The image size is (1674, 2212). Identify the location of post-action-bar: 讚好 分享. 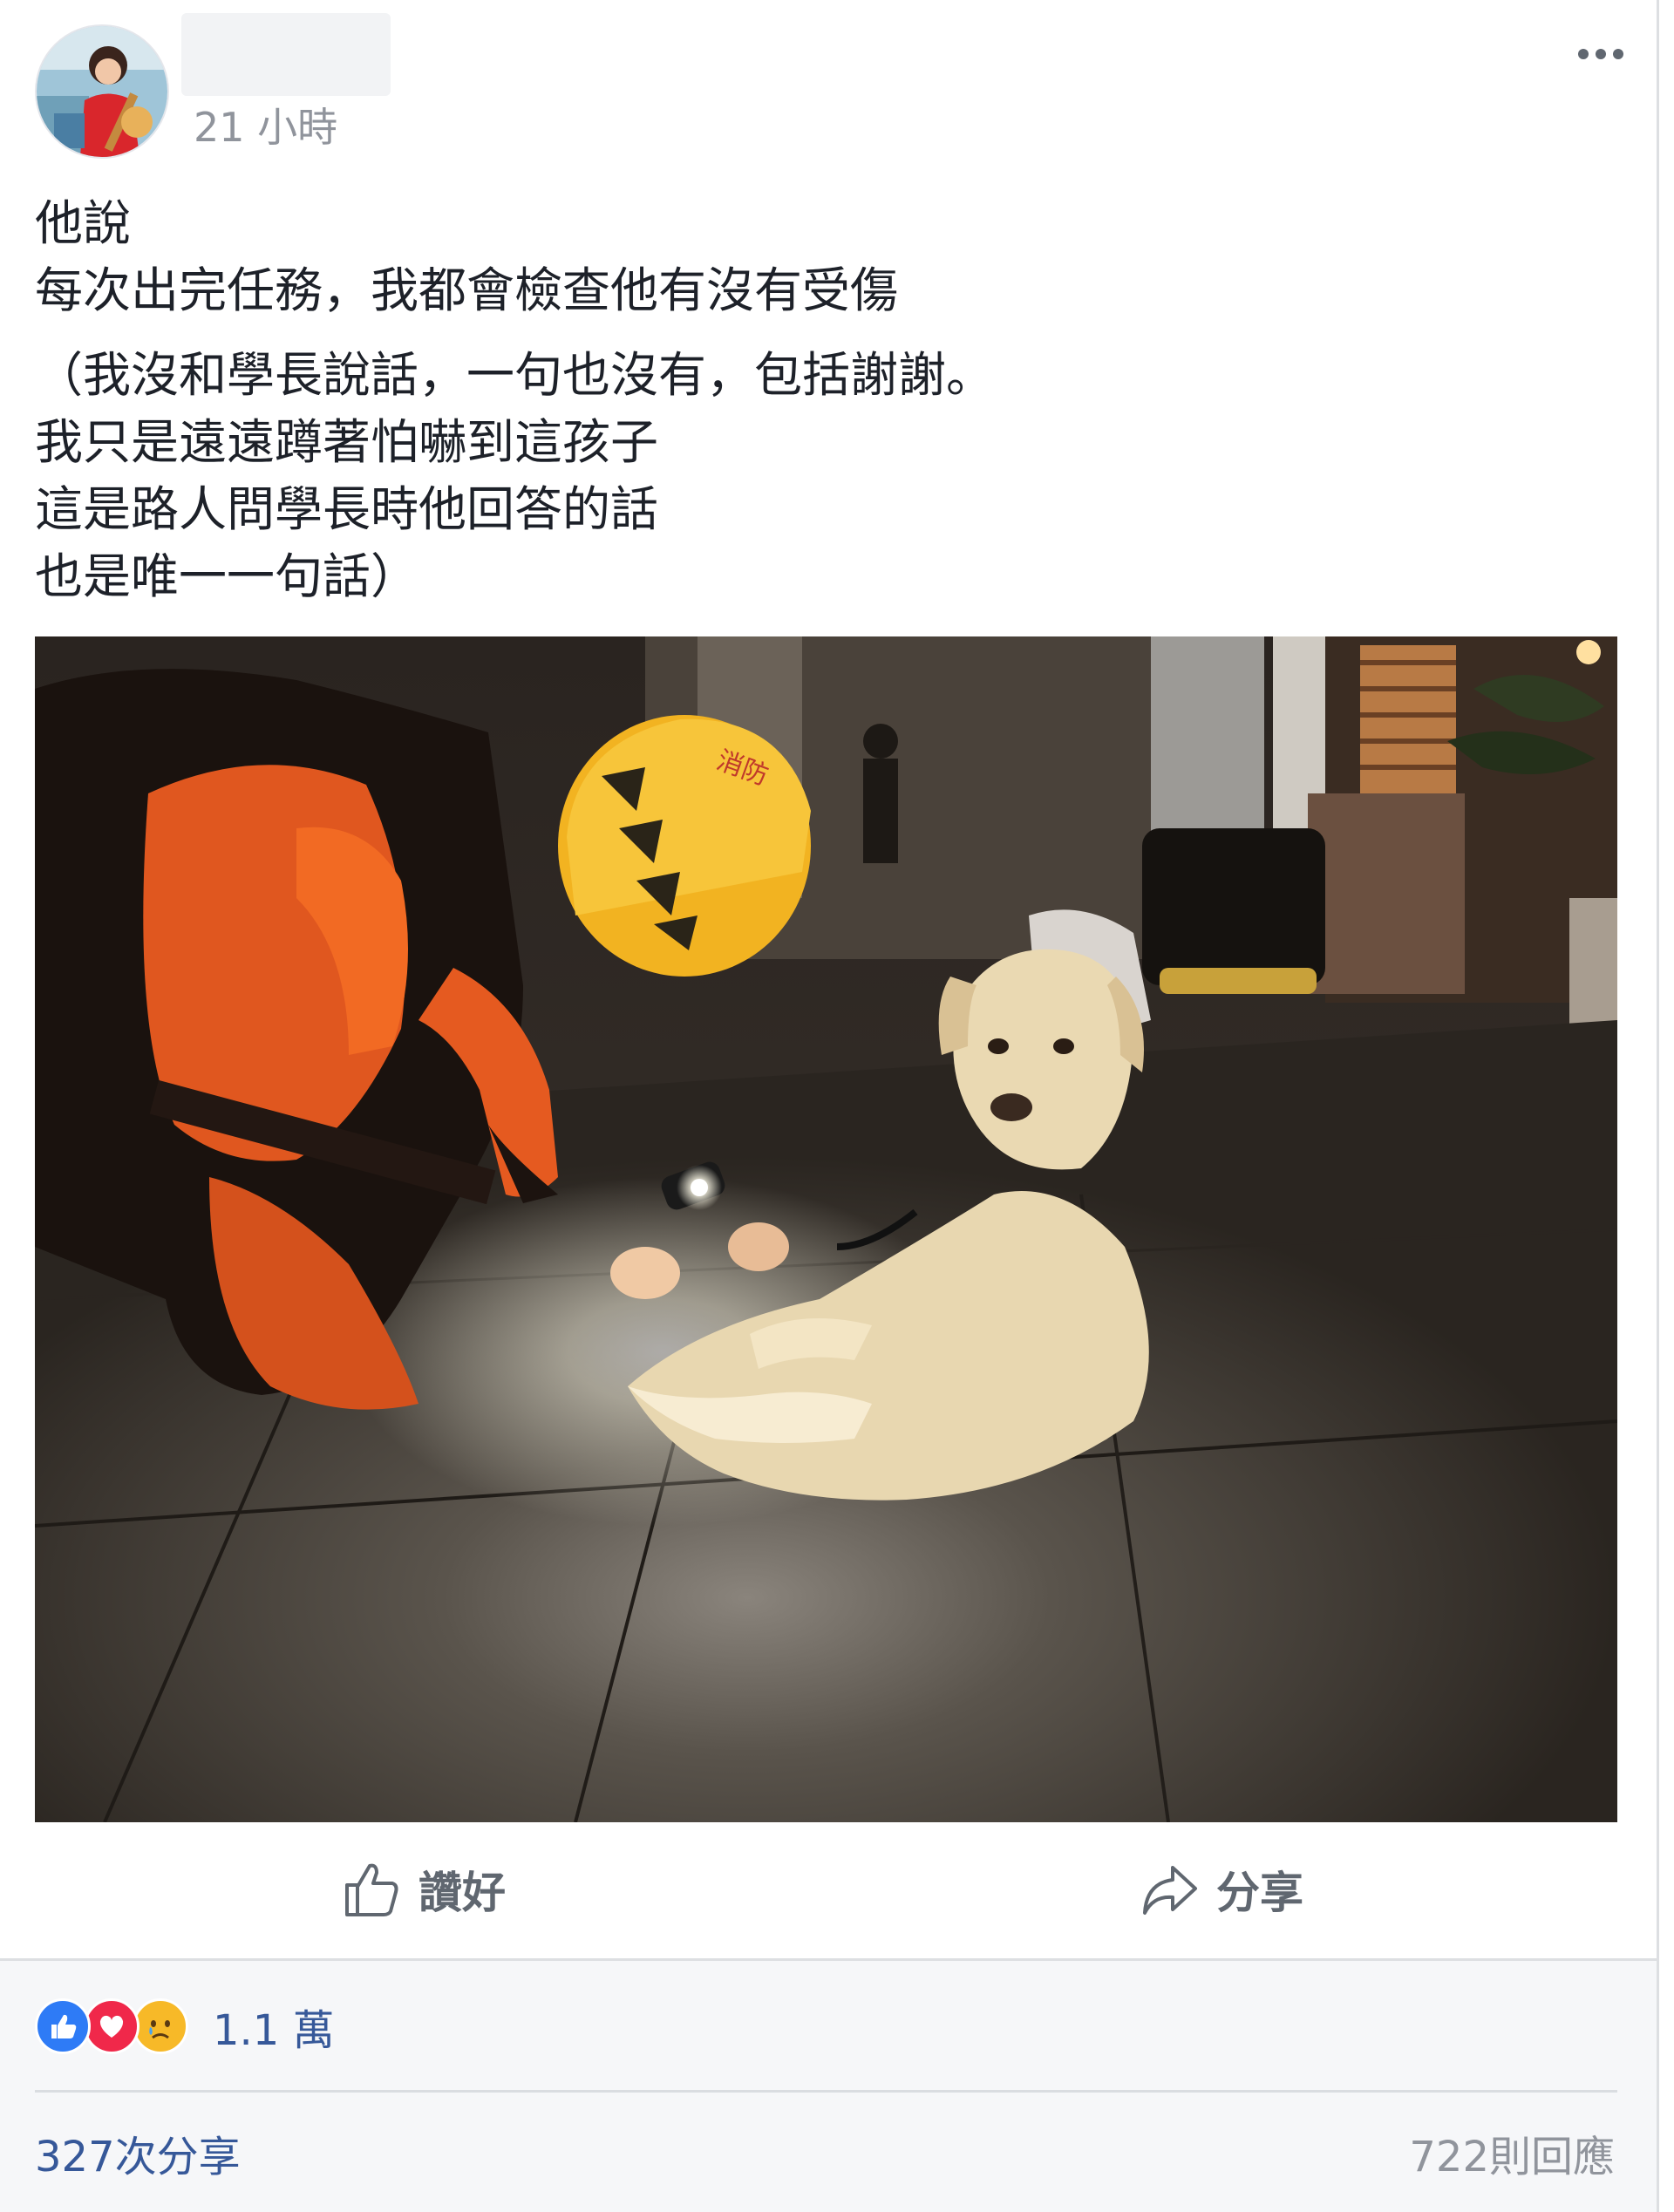
(828, 1887).